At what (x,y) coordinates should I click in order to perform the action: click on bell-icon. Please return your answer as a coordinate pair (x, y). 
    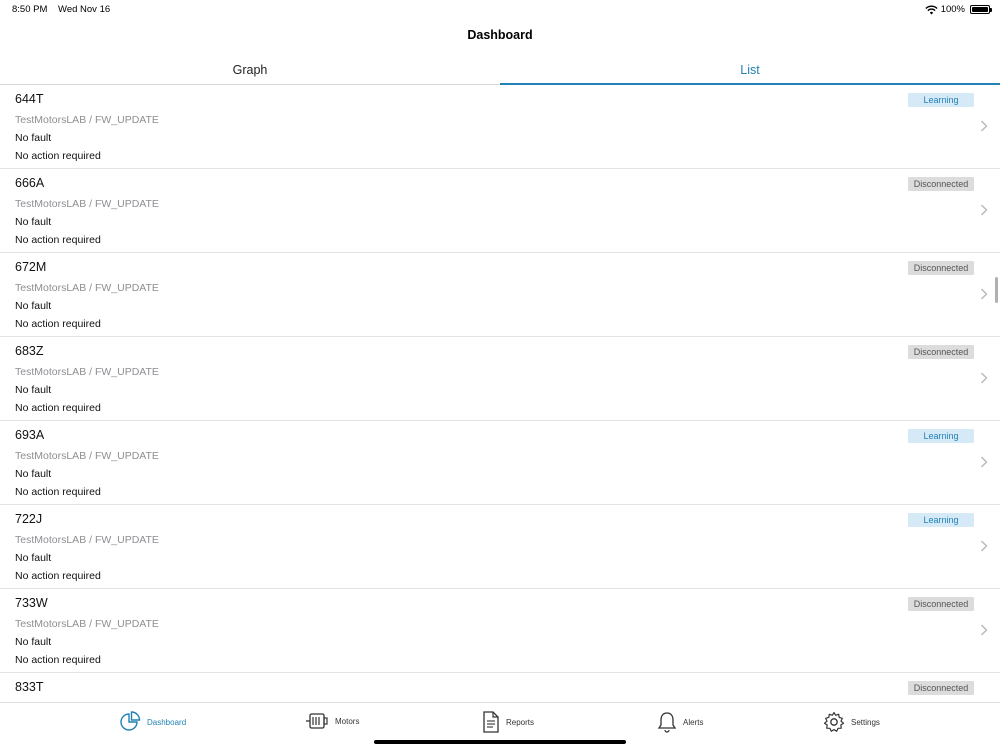
    Looking at the image, I should click on (667, 722).